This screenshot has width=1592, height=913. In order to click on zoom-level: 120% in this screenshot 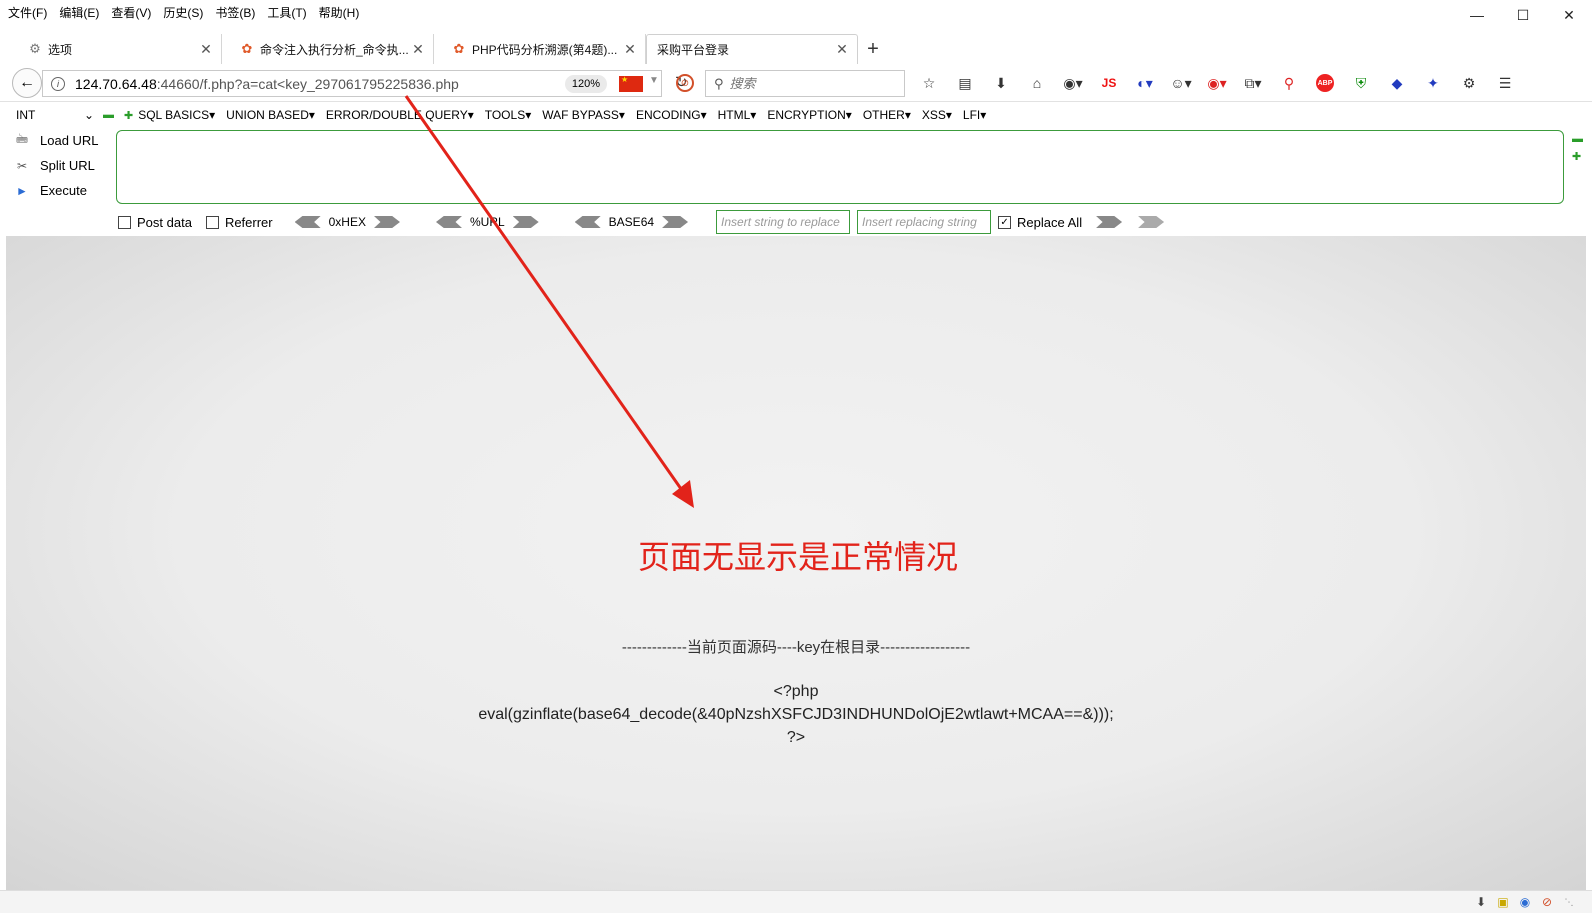, I will do `click(586, 84)`.